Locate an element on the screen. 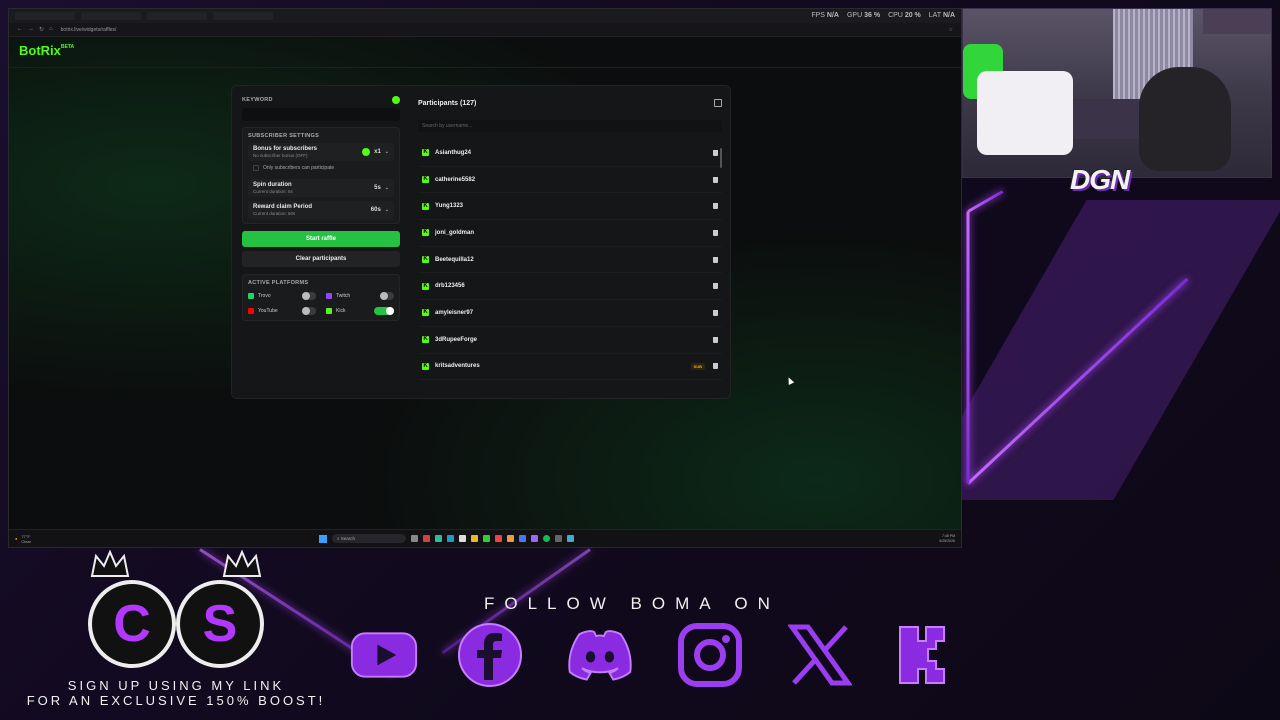 The height and width of the screenshot is (720, 1280). address-bar: ← → ↻ ⌂ botrix.live/widgets/raffles/ ☆ is located at coordinates (485, 30).